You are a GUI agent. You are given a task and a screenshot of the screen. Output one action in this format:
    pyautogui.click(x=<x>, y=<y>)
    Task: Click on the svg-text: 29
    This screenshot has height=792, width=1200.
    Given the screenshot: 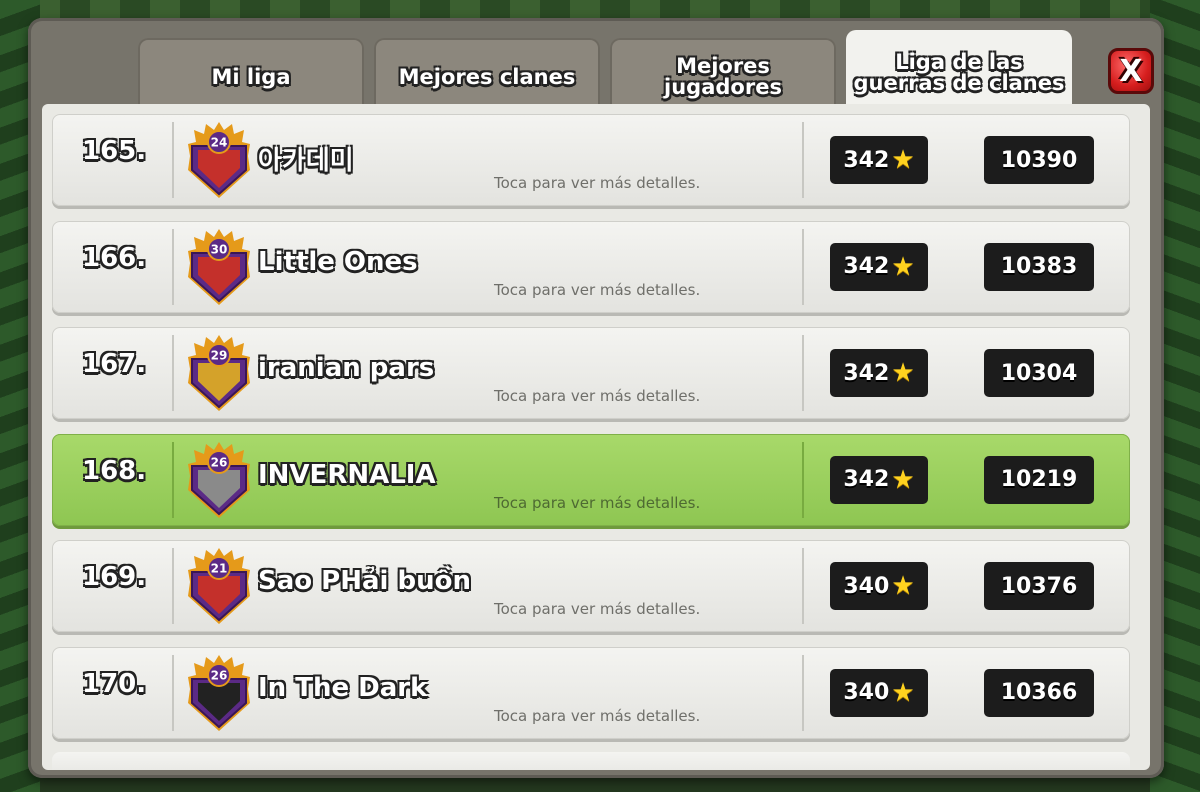 What is the action you would take?
    pyautogui.click(x=219, y=356)
    